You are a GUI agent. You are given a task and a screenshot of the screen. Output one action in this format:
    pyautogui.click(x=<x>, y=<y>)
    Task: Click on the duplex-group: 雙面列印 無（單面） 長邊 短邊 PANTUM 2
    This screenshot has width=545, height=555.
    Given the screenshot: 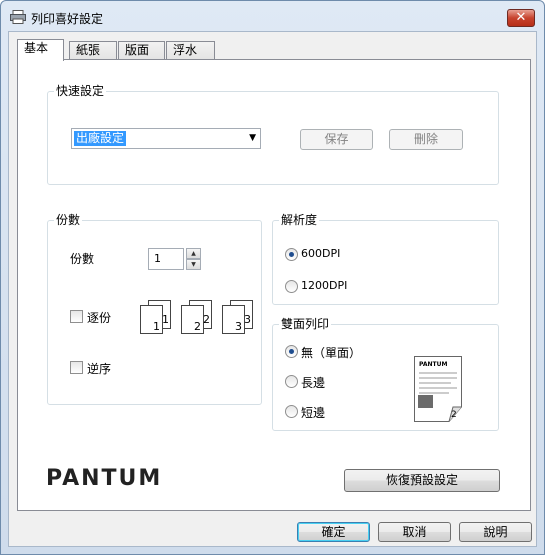 What is the action you would take?
    pyautogui.click(x=385, y=374)
    